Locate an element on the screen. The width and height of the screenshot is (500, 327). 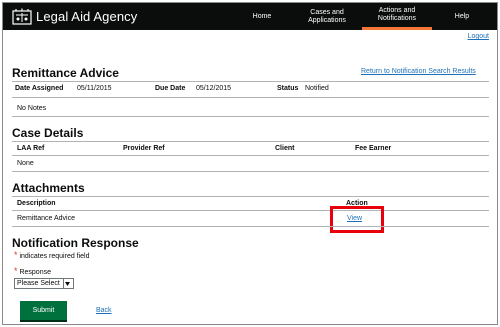
column-header-laa-ref: LAA Ref is located at coordinates (31, 148).